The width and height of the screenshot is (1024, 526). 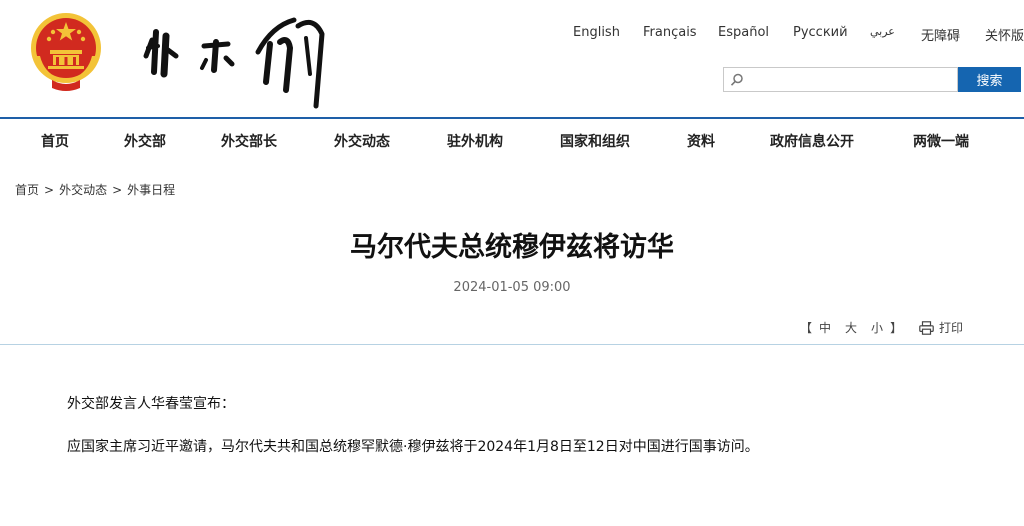 I want to click on content-divider, so click(x=512, y=344).